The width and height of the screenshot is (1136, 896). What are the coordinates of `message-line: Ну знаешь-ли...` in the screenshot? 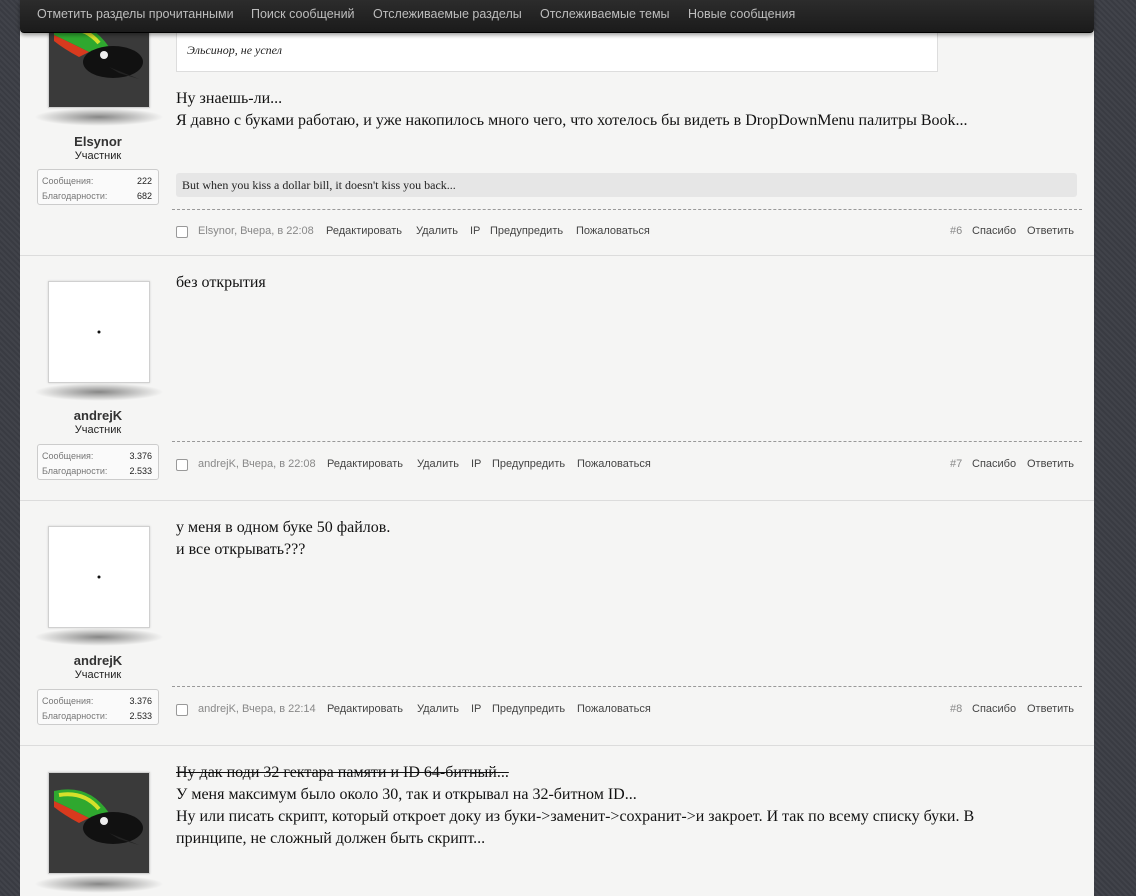 It's located at (229, 98).